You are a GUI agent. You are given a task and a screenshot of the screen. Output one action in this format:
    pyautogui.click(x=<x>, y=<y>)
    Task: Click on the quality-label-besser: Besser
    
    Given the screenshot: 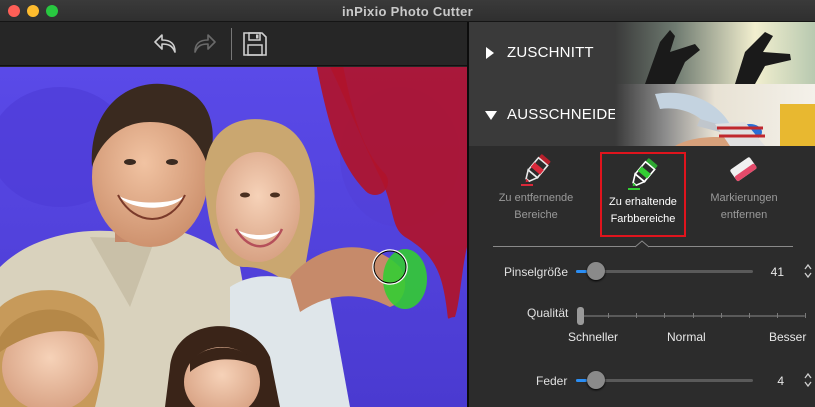 What is the action you would take?
    pyautogui.click(x=788, y=337)
    